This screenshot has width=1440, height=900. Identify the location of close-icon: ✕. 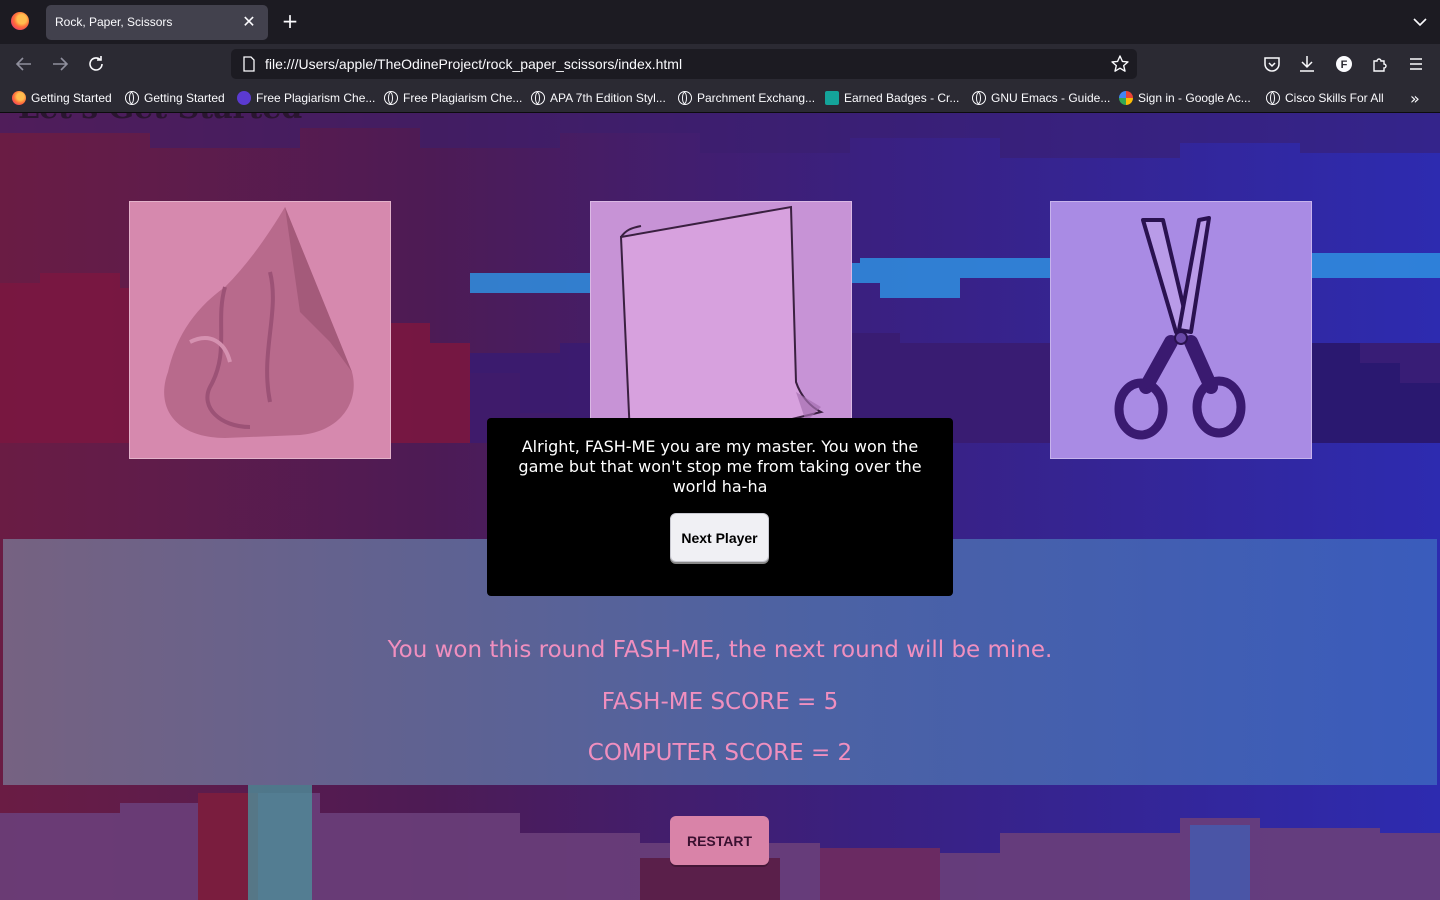
(249, 22).